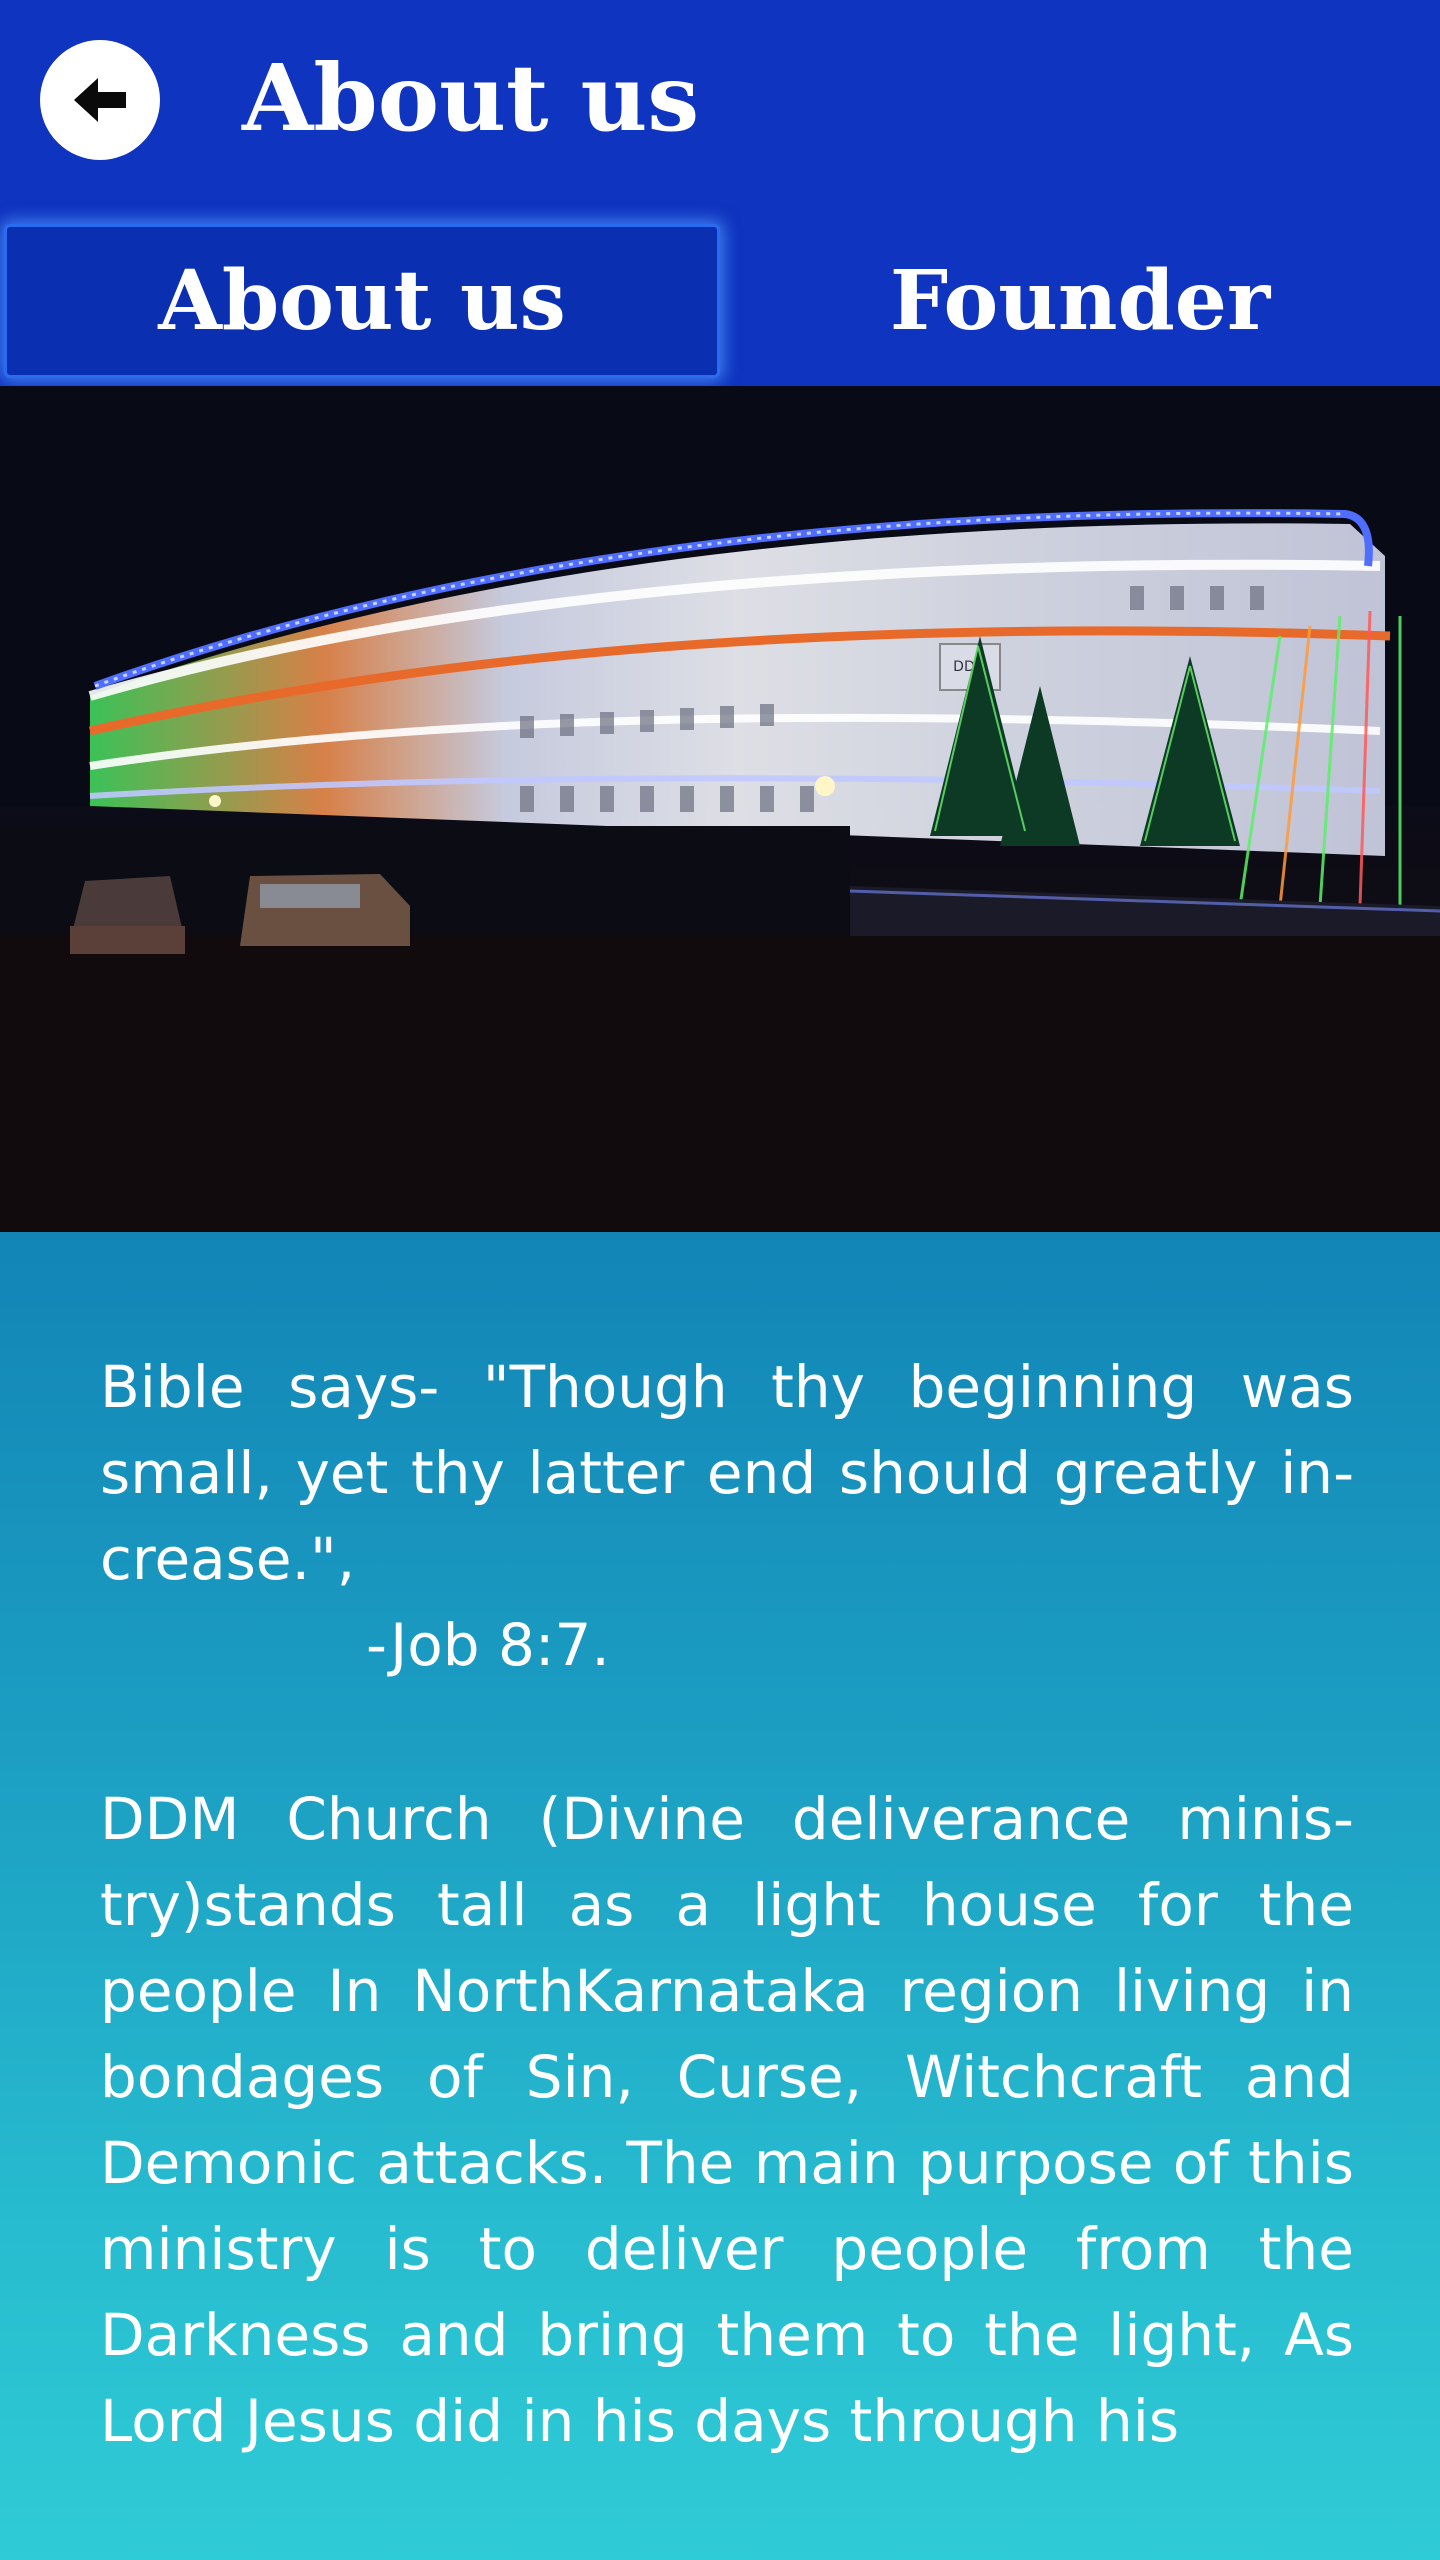  Describe the element at coordinates (720, 100) in the screenshot. I see `app-bar: About us` at that location.